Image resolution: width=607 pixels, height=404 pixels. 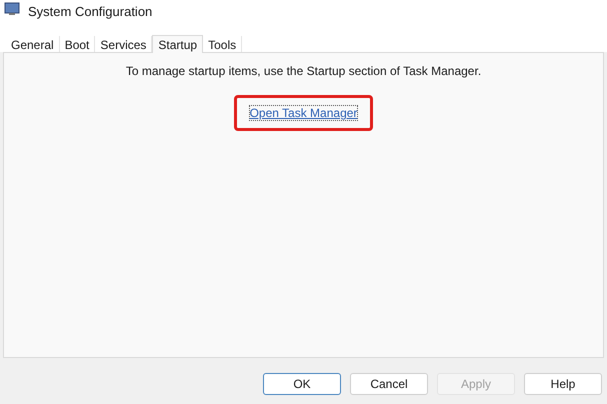 I want to click on dialog-button: Cancel, so click(x=389, y=384).